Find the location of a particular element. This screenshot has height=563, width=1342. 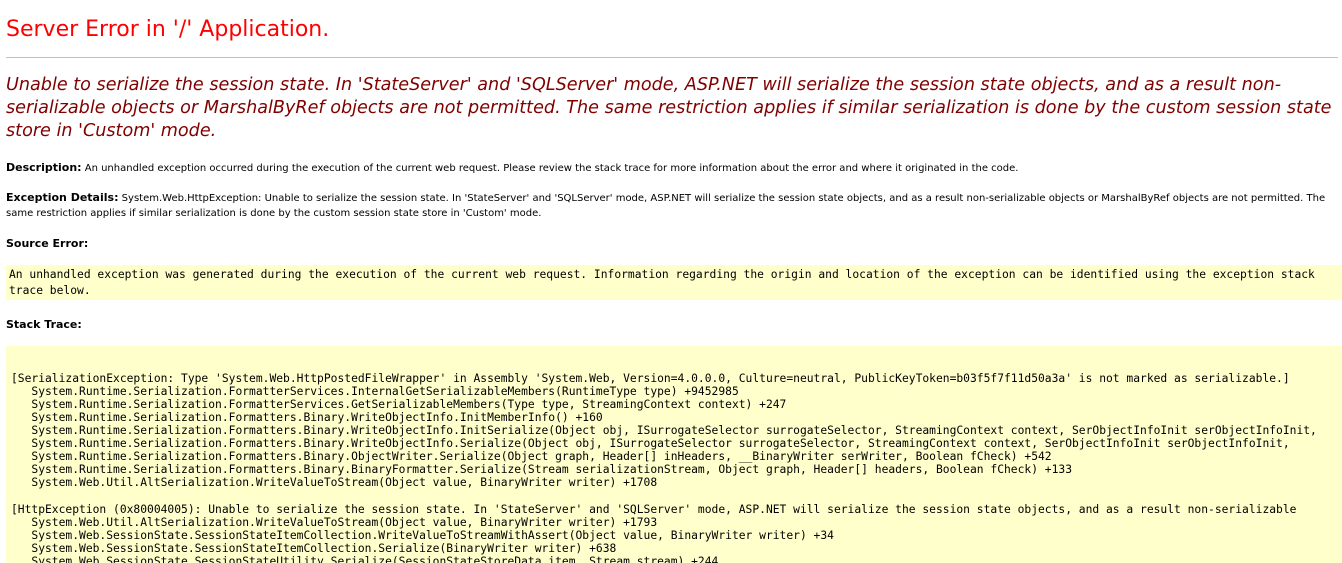

description-label: Description: is located at coordinates (44, 167).